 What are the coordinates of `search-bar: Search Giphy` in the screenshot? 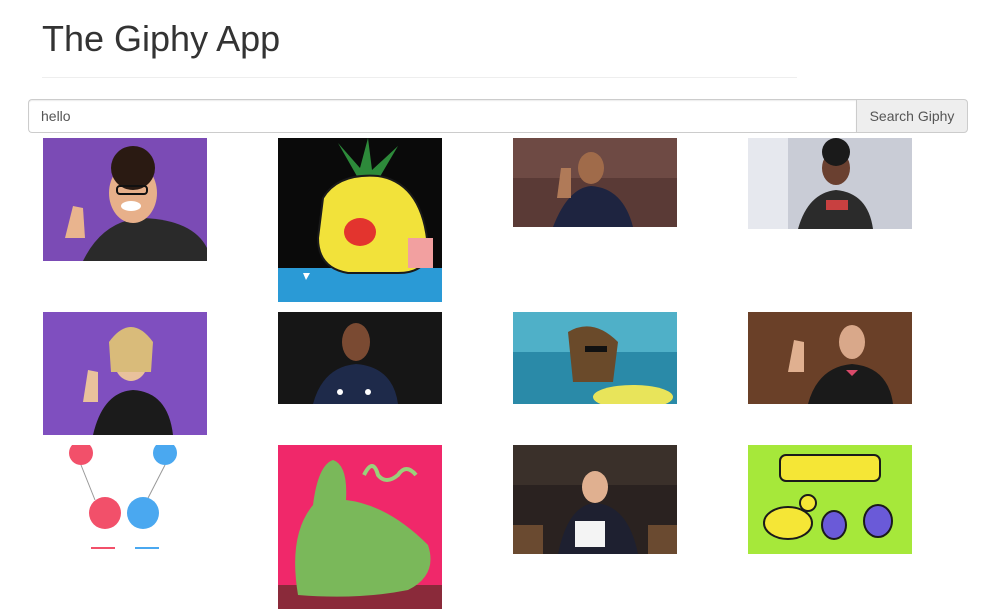 It's located at (498, 116).